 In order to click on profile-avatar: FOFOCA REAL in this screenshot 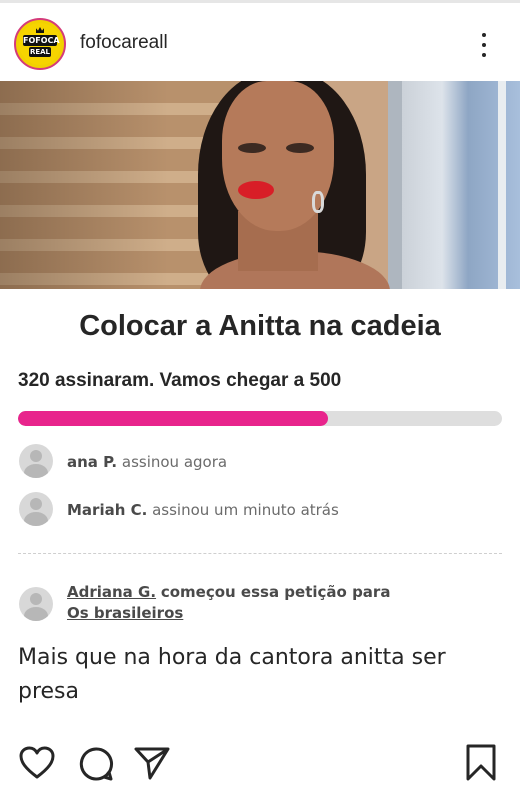, I will do `click(40, 44)`.